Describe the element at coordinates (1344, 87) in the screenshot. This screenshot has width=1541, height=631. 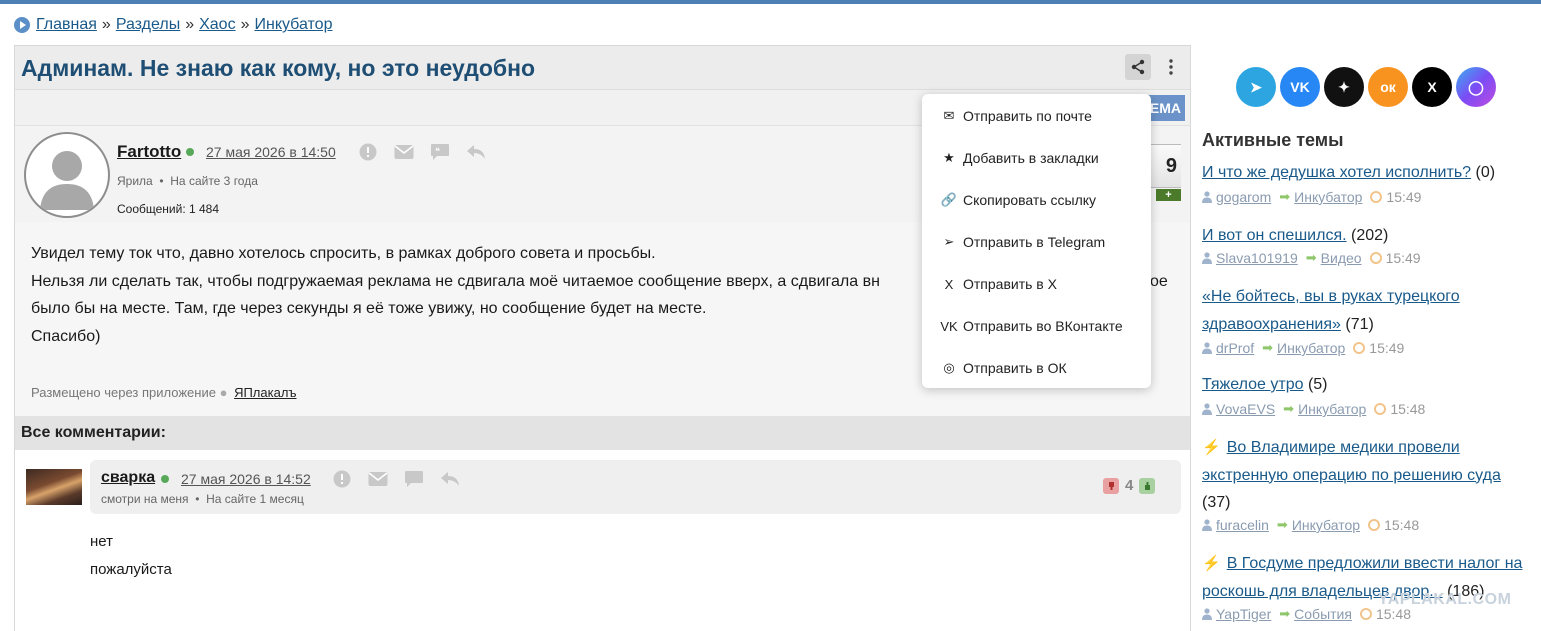
I see `dzen-icon: ✦` at that location.